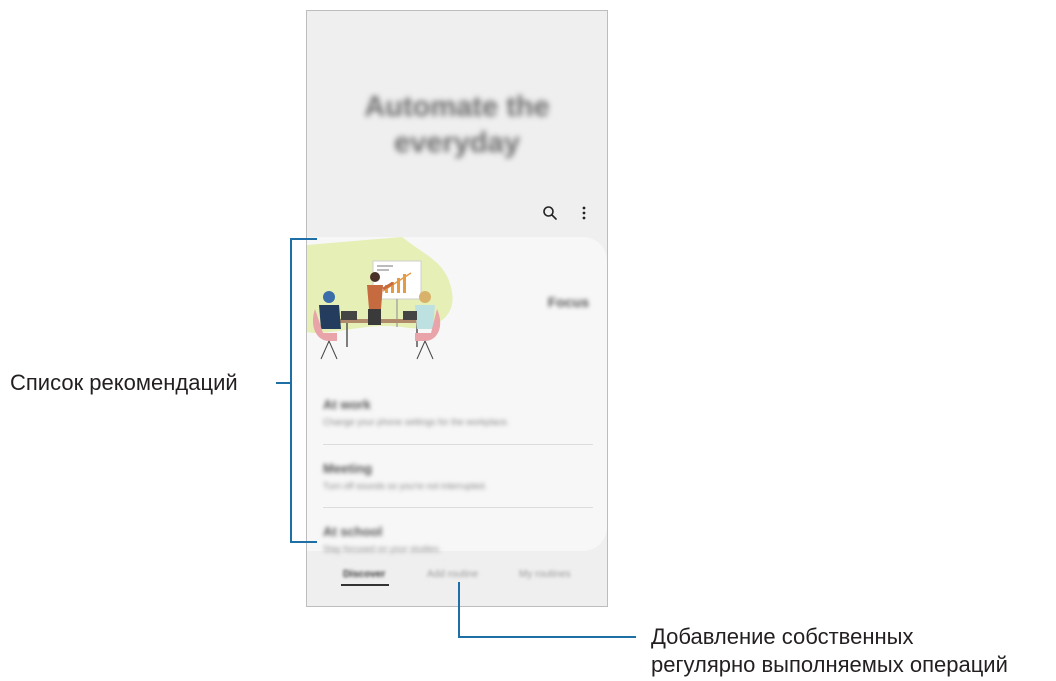  What do you see at coordinates (829, 664) in the screenshot?
I see `annotation-add-routine-line2: регулярно выполняемых операций` at bounding box center [829, 664].